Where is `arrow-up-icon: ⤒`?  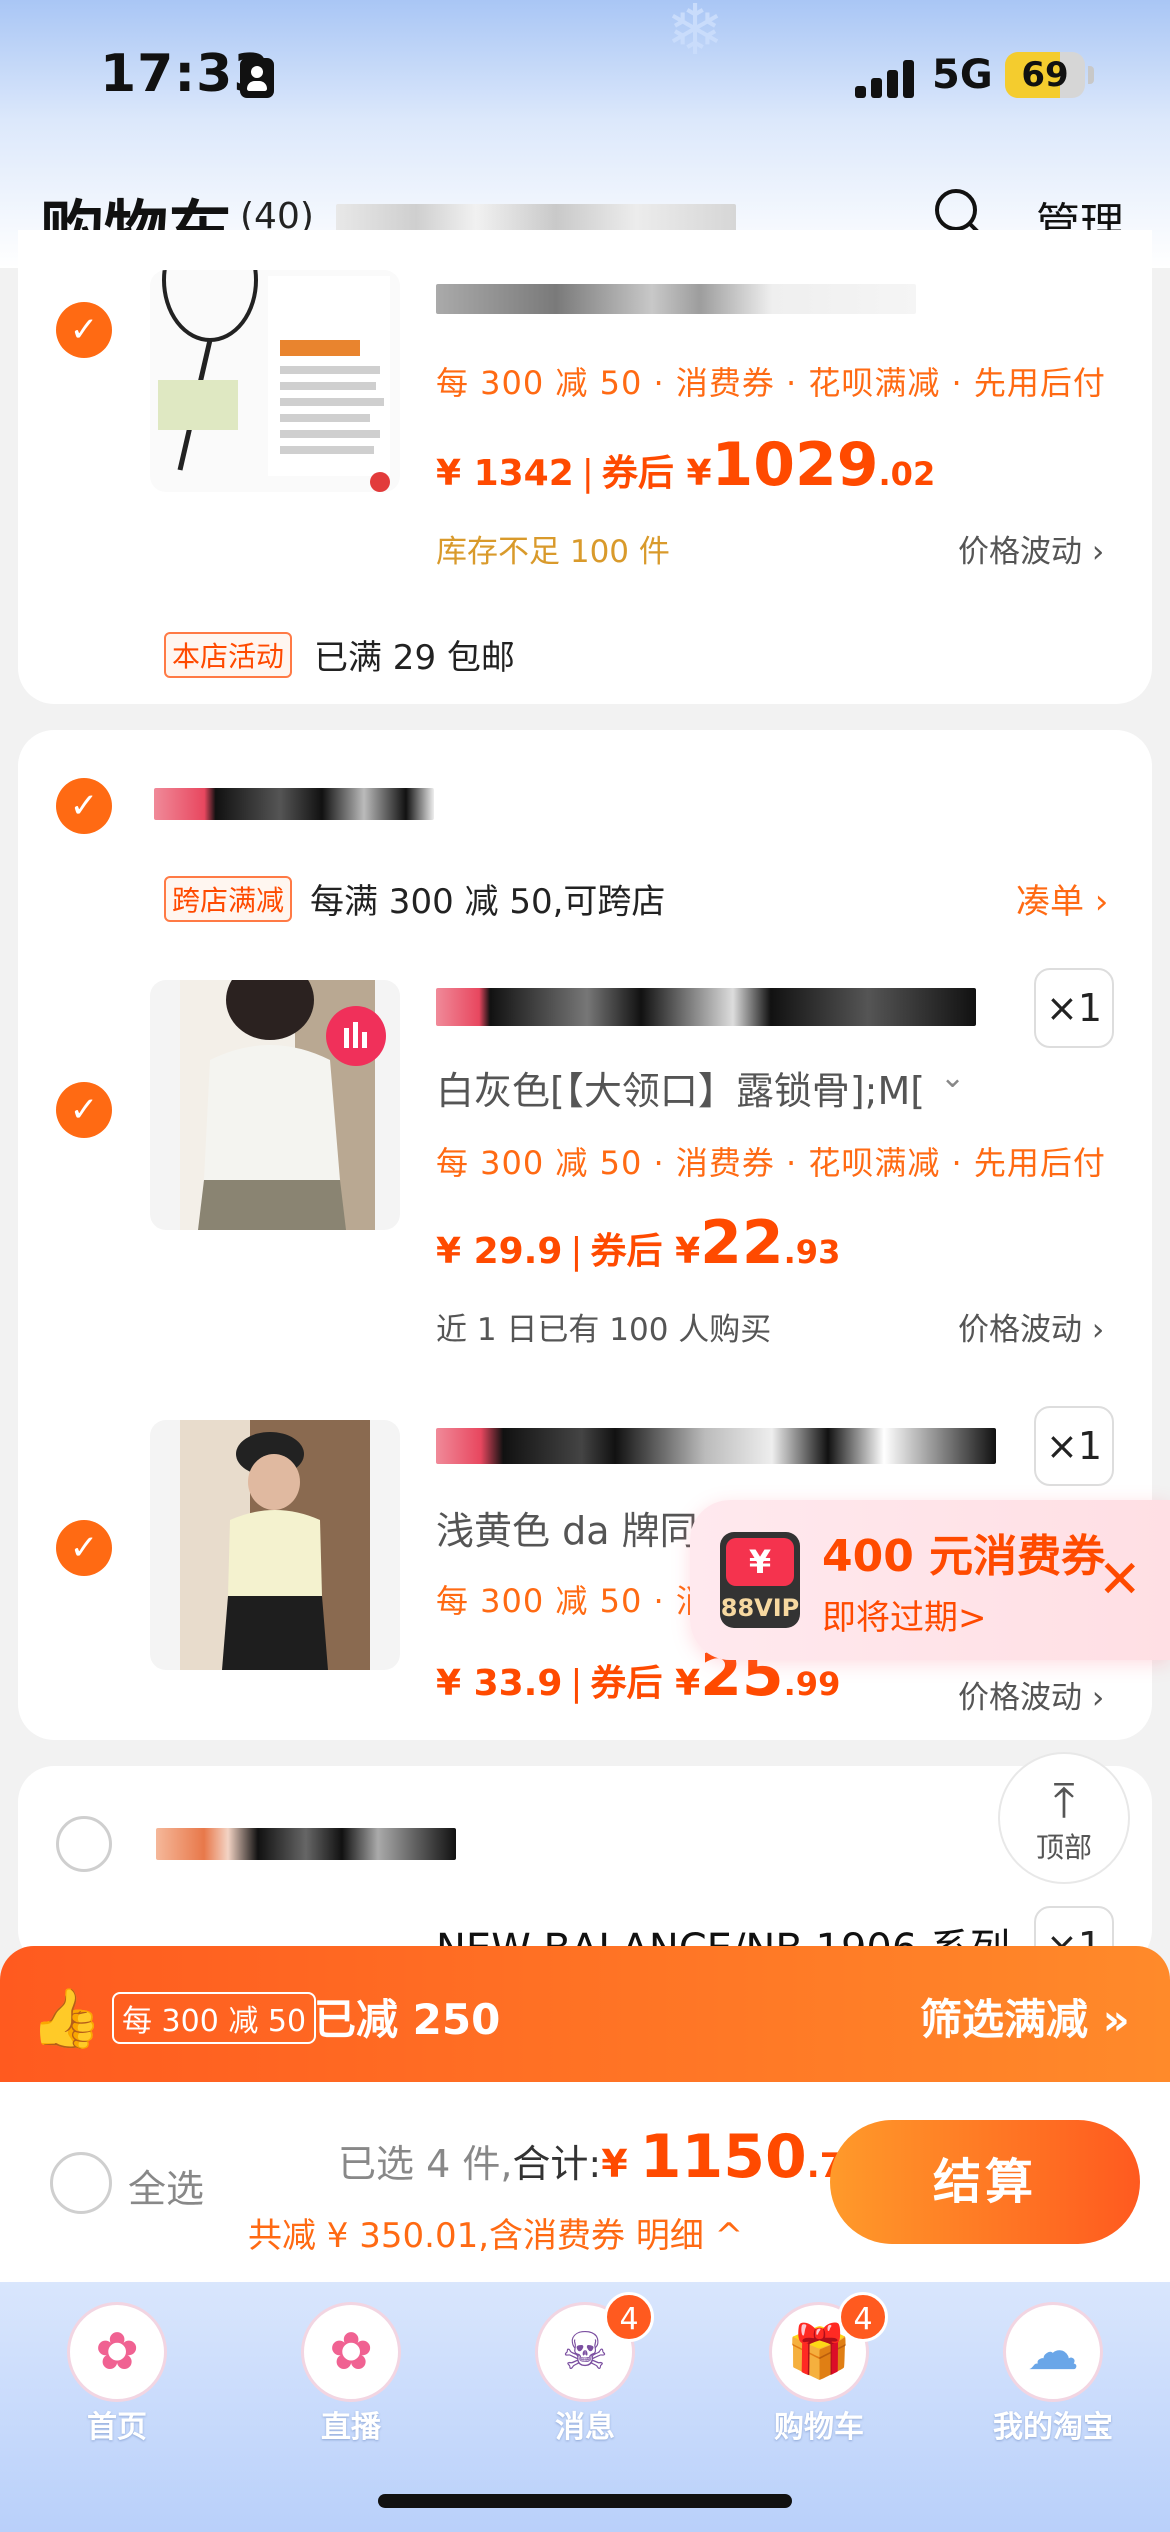 arrow-up-icon: ⤒ is located at coordinates (1064, 1801).